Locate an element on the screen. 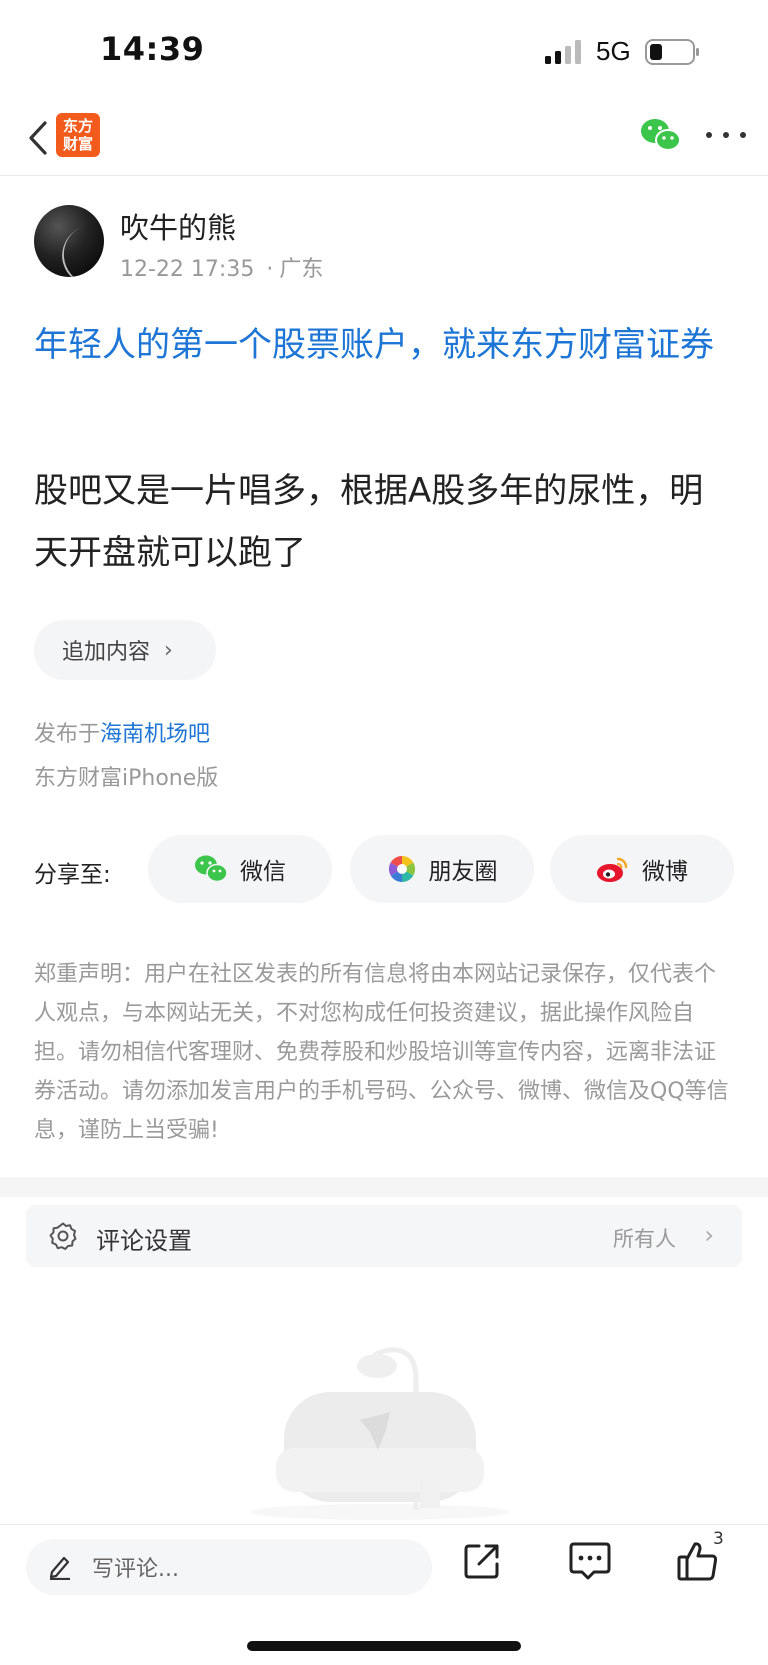 The height and width of the screenshot is (1665, 768). nav-bar: 东方财富 is located at coordinates (384, 138).